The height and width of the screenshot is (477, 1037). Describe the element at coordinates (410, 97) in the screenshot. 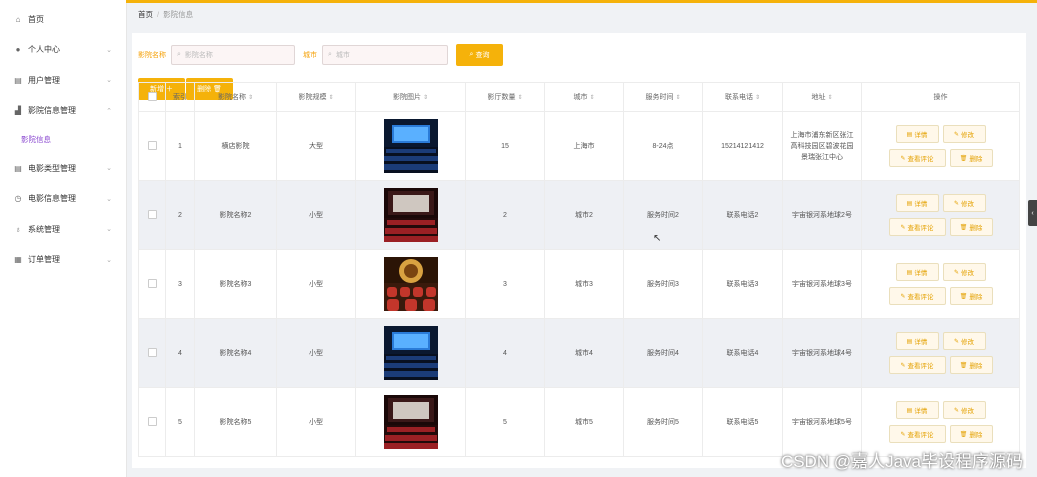

I see `col-header-image: 影院图片 ⇕` at that location.